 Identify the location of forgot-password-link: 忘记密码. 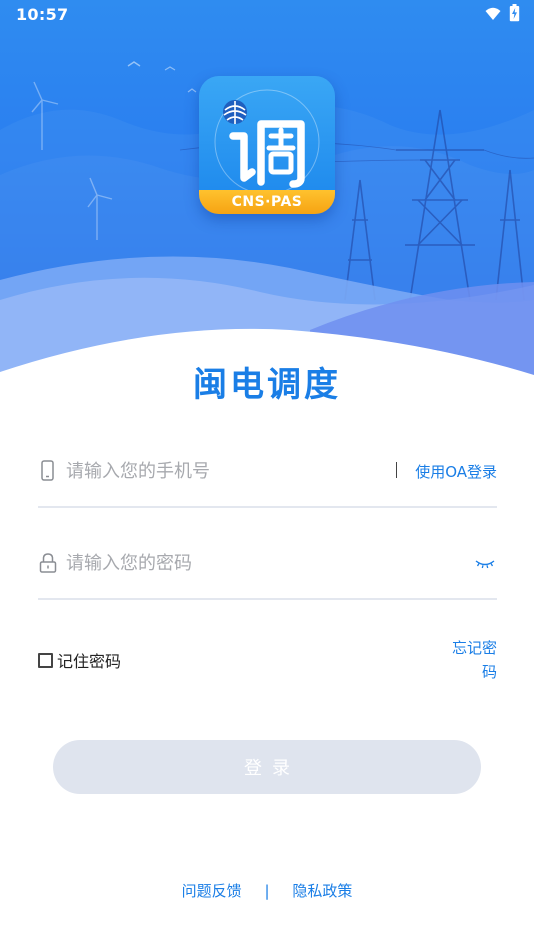
(471, 660).